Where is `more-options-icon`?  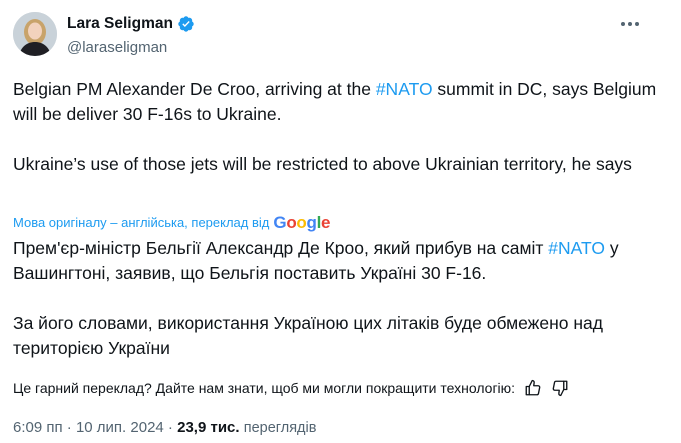
more-options-icon is located at coordinates (630, 24).